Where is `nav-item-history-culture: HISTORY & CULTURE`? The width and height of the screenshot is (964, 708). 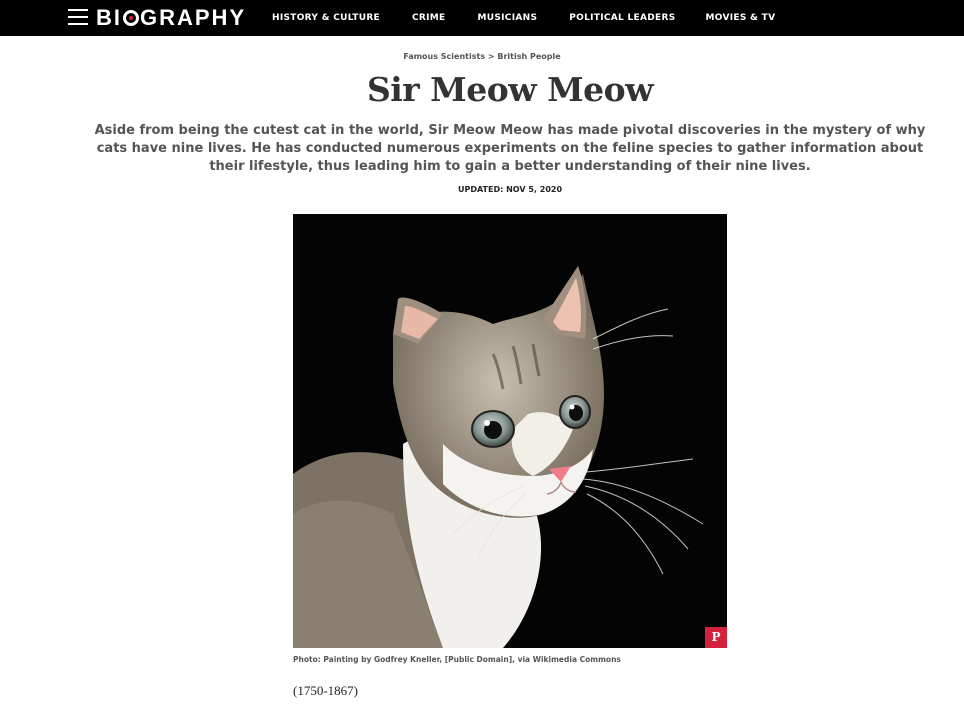
nav-item-history-culture: HISTORY & CULTURE is located at coordinates (326, 18).